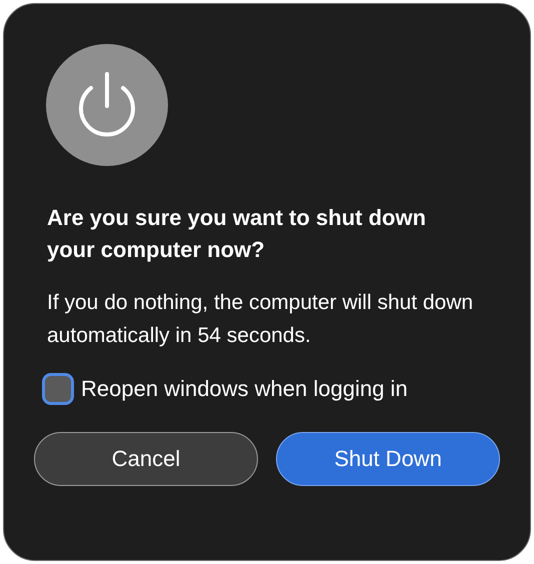  I want to click on power-icon, so click(107, 105).